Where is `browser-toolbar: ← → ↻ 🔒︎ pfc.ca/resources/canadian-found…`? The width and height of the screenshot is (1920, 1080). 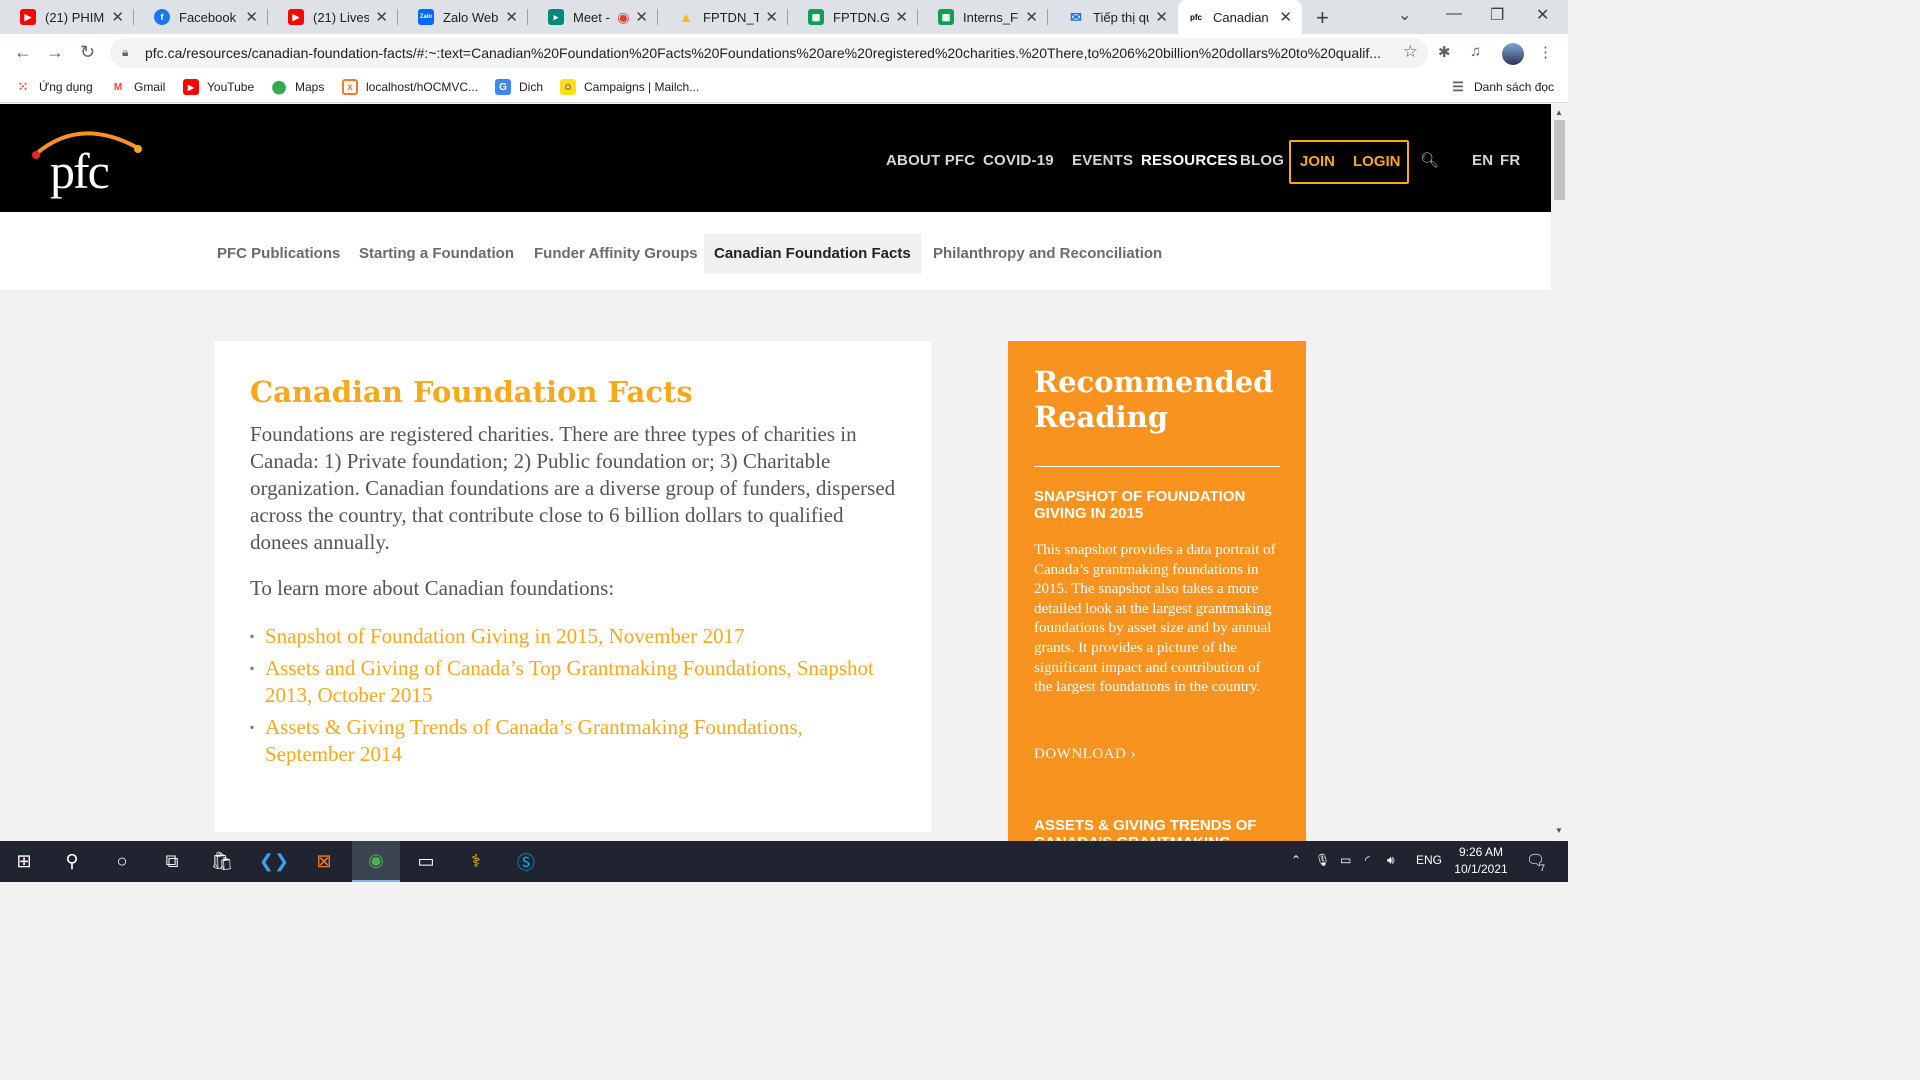 browser-toolbar: ← → ↻ 🔒︎ pfc.ca/resources/canadian-found… is located at coordinates (784, 53).